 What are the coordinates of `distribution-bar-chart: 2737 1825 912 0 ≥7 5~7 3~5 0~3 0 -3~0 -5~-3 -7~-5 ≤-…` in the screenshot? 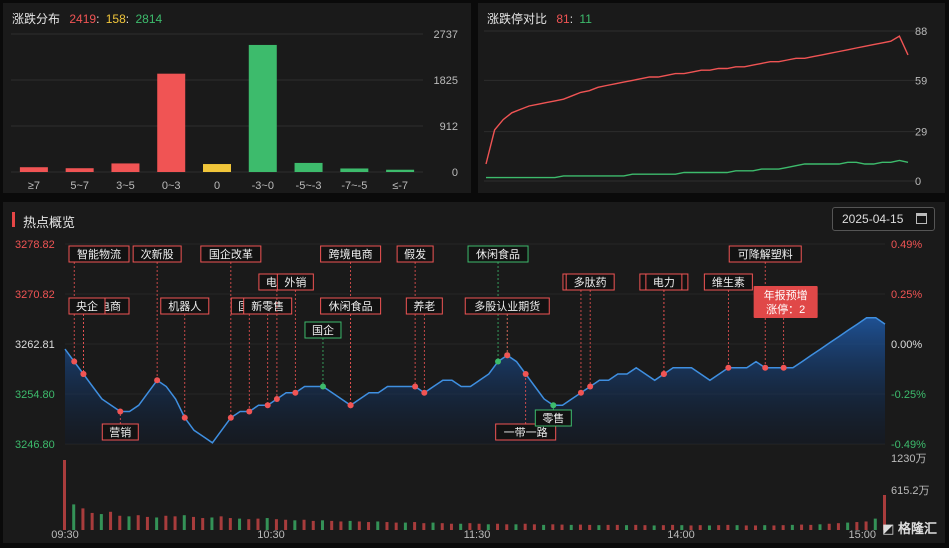 It's located at (234, 110).